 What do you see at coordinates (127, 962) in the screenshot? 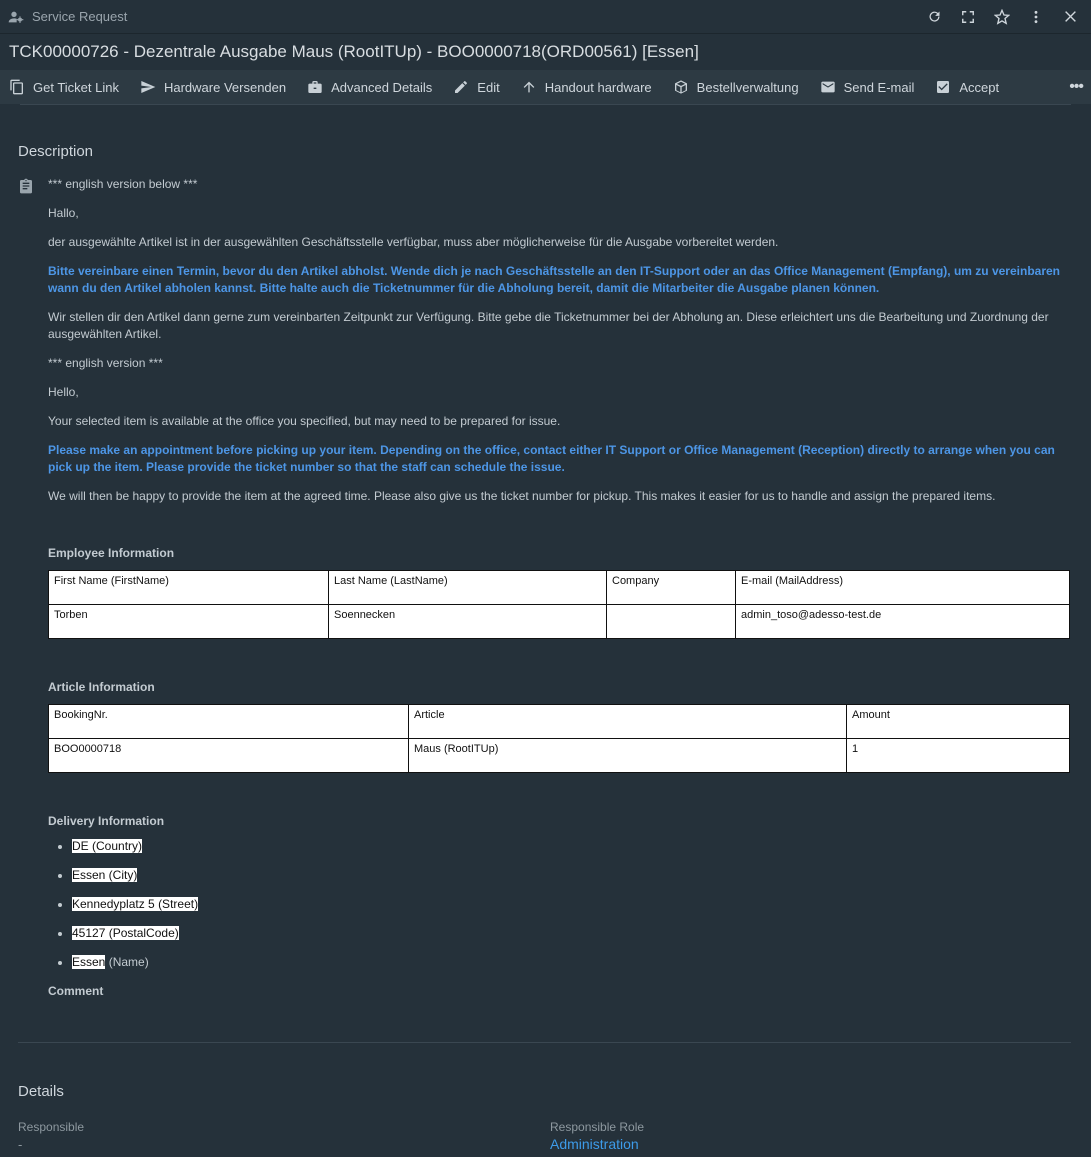
I see `delivery-name-suffix: (Name)` at bounding box center [127, 962].